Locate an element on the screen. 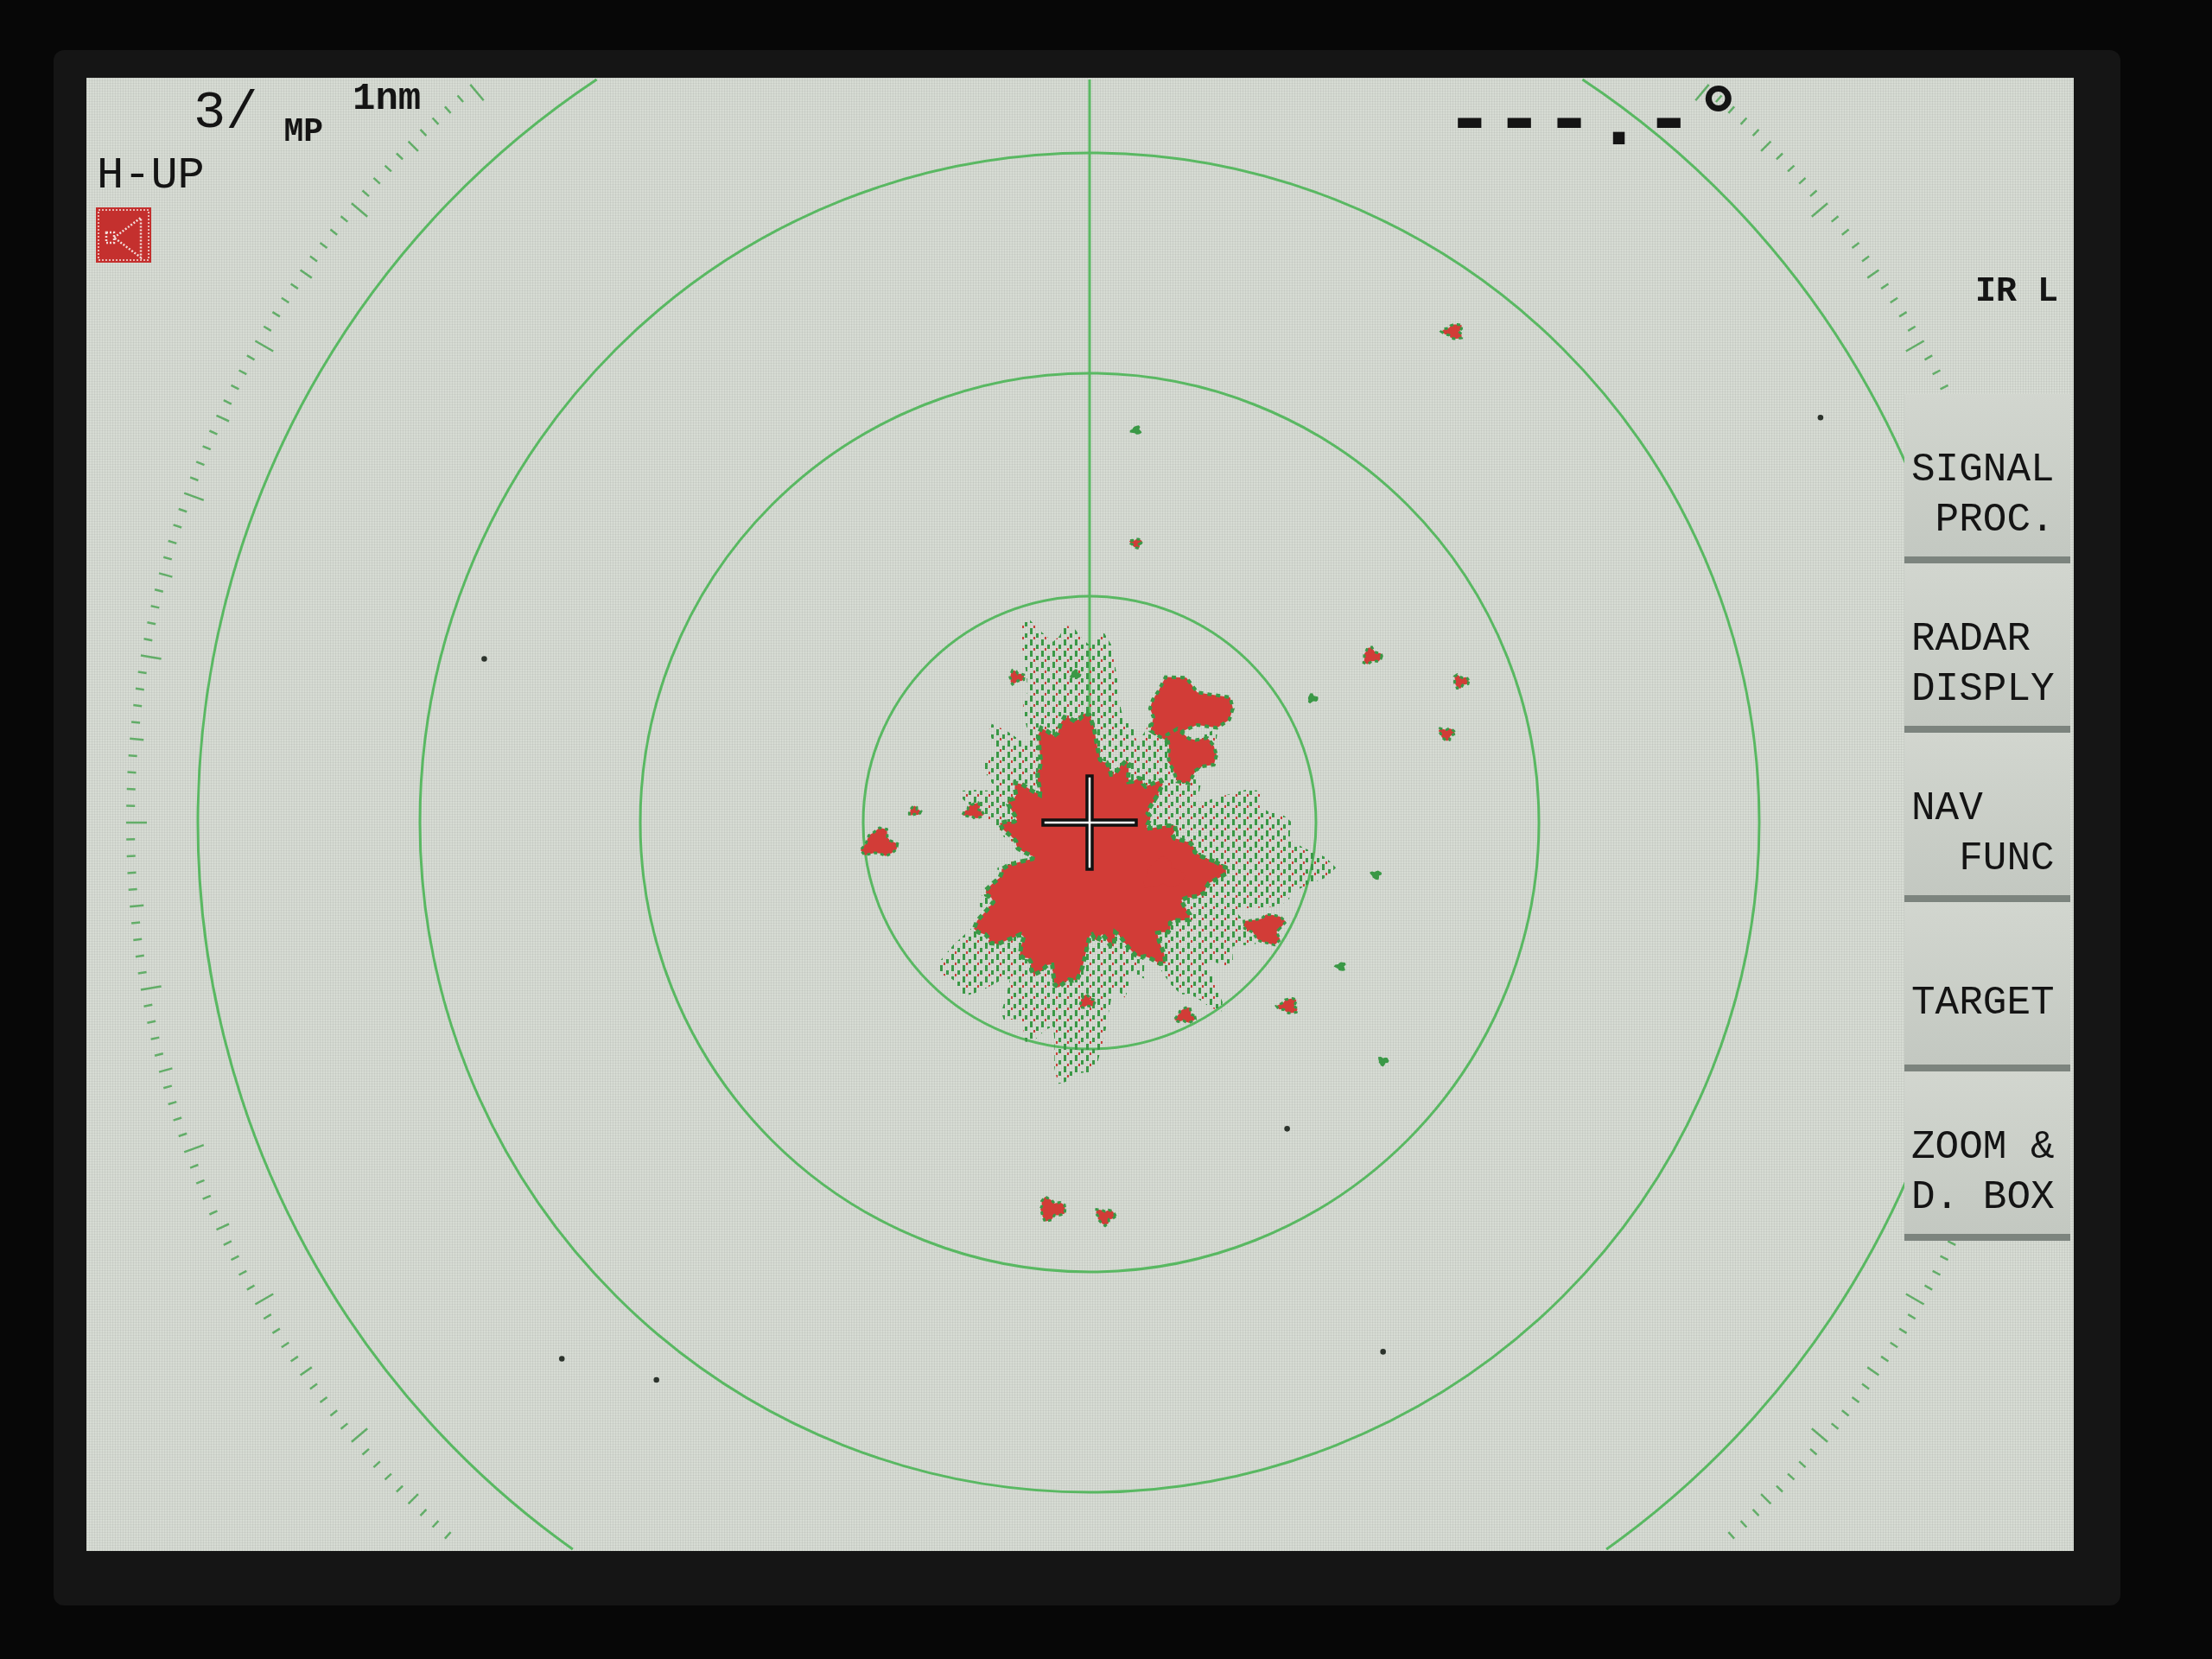 The height and width of the screenshot is (1659, 2212). range-label: 3/ is located at coordinates (226, 113).